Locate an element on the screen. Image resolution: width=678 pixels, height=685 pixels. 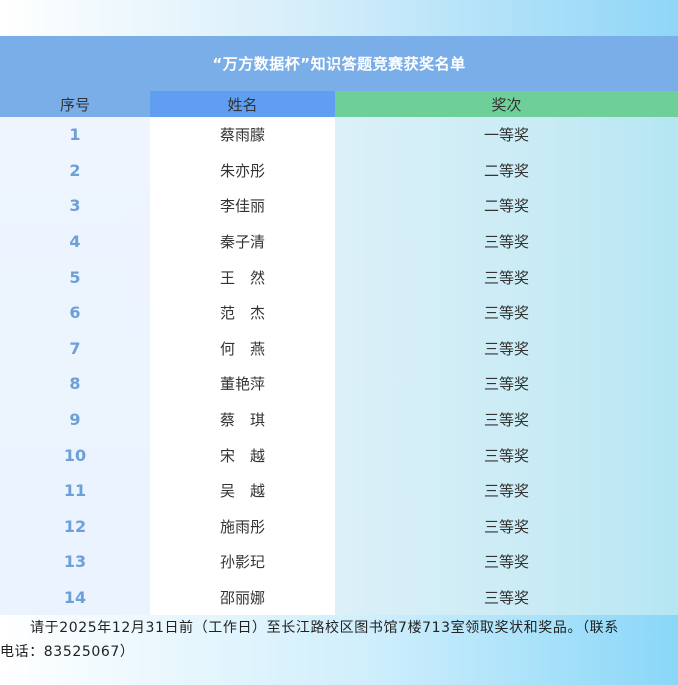
title-text: “万方数据杯”知识答题竞赛获奖名单 is located at coordinates (339, 64).